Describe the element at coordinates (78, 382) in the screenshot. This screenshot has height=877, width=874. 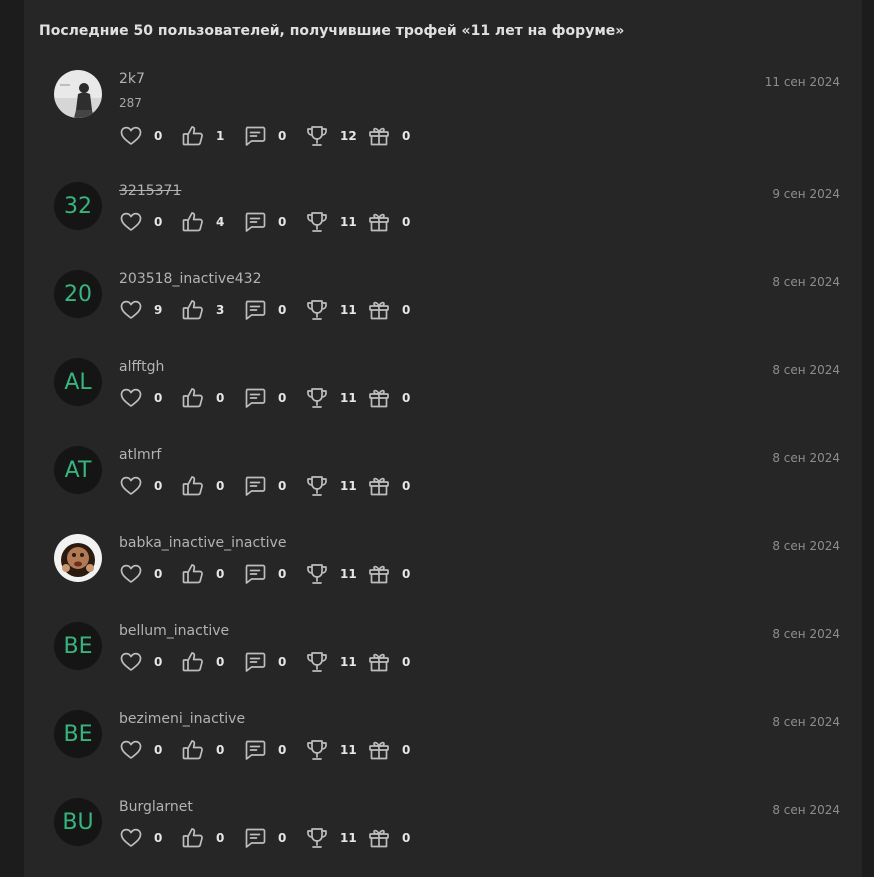
I see `avatar: AL` at that location.